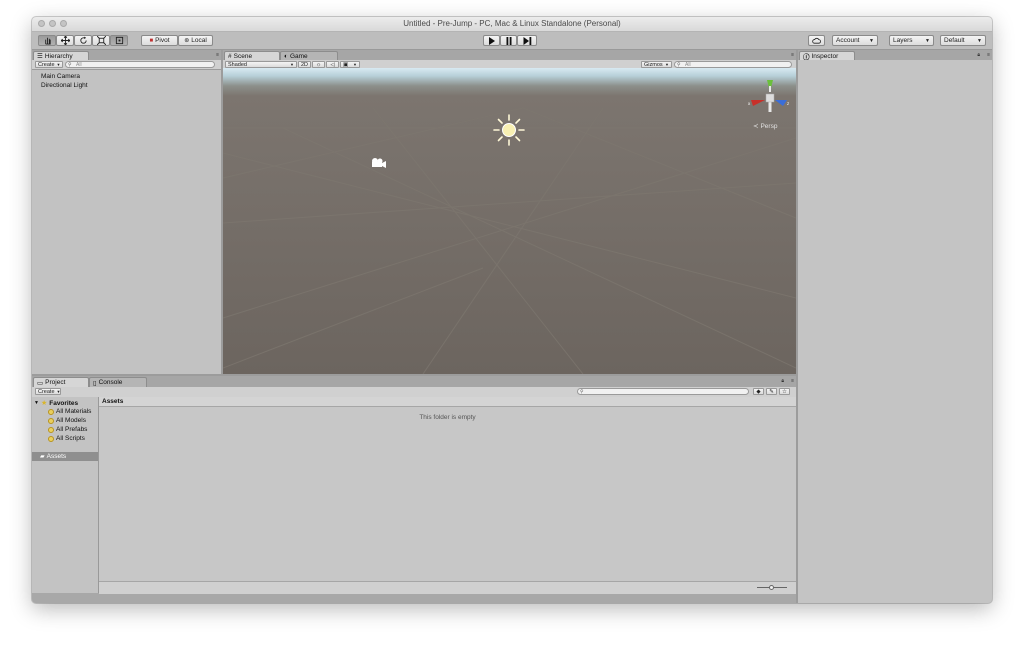  I want to click on tab-console-label: Console, so click(110, 382).